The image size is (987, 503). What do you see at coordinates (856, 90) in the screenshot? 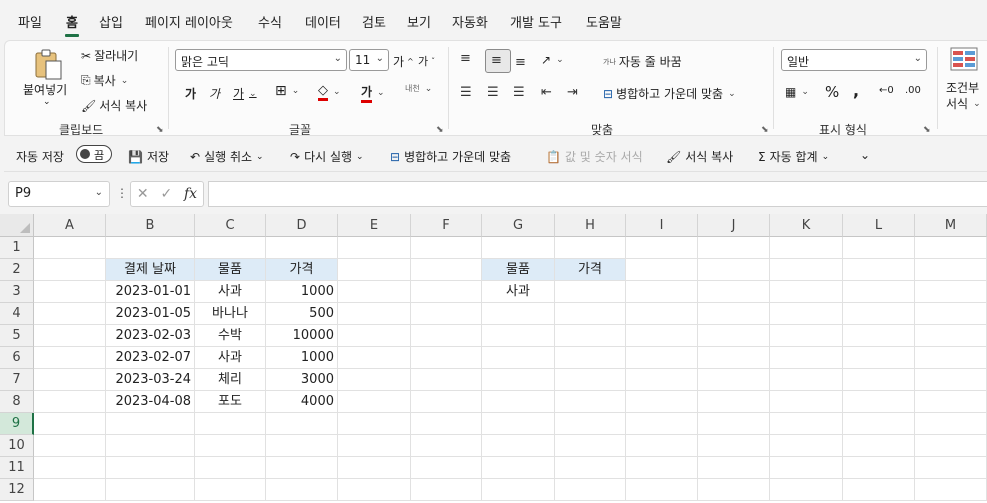
I see `comma-style-button: ,` at bounding box center [856, 90].